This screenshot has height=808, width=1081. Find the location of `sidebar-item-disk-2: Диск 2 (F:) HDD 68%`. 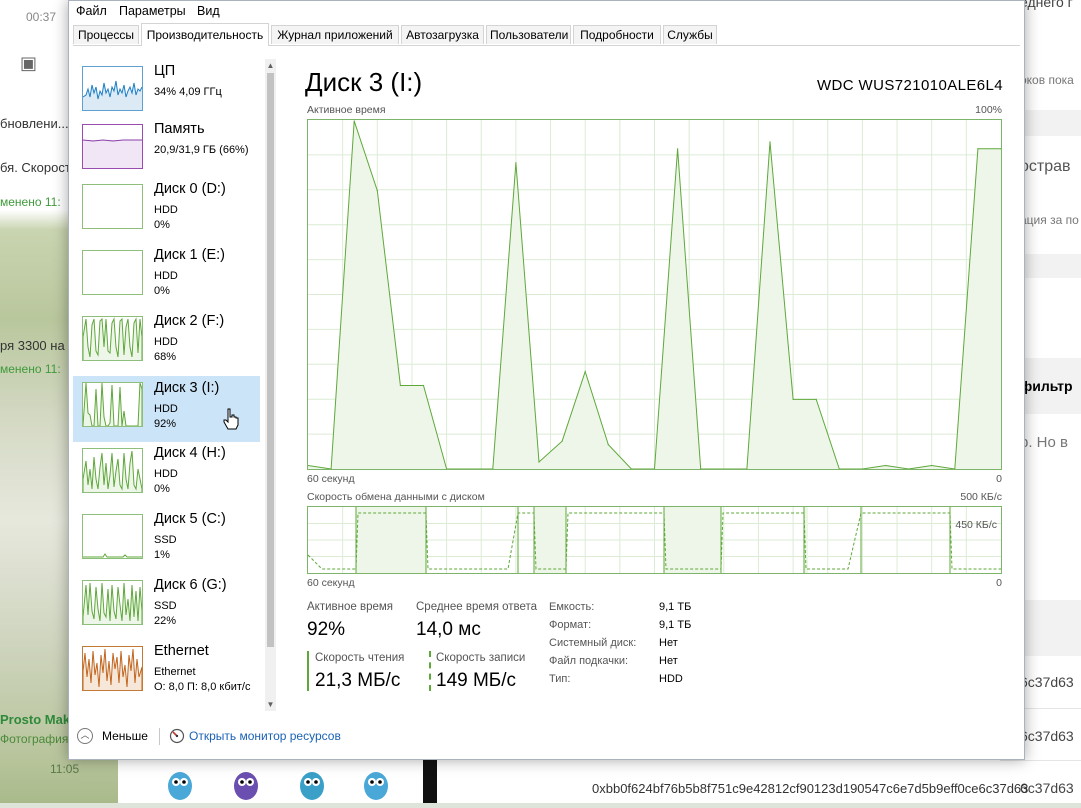

sidebar-item-disk-2: Диск 2 (F:) HDD 68% is located at coordinates (166, 344).